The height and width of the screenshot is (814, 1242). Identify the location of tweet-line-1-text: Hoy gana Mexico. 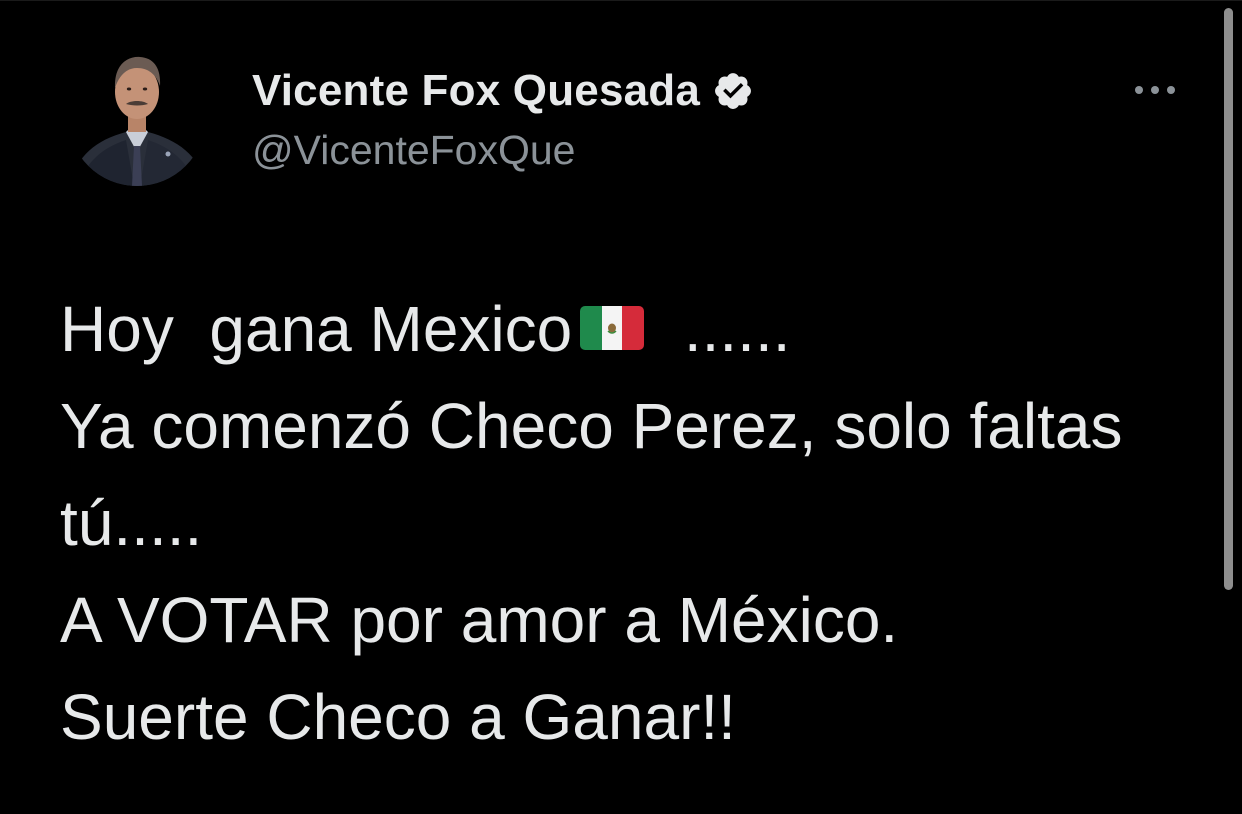
(316, 329).